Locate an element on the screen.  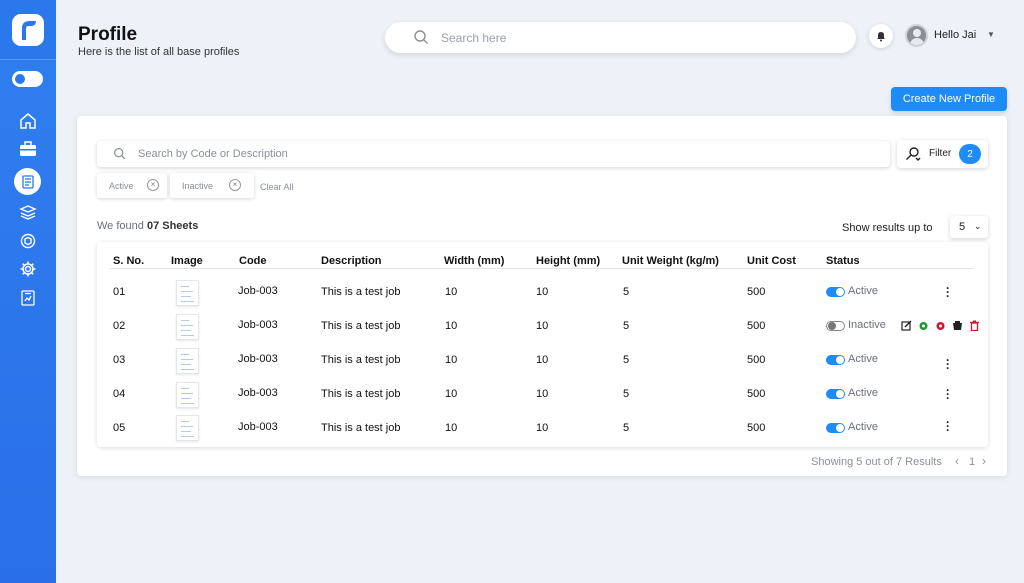
home-icon is located at coordinates (28, 121).